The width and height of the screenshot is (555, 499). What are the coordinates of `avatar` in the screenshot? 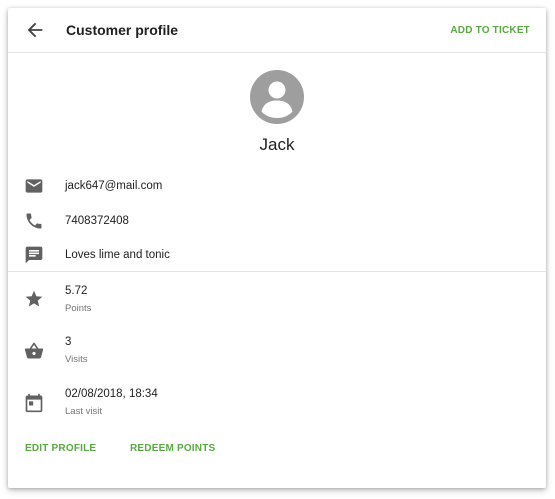 It's located at (277, 97).